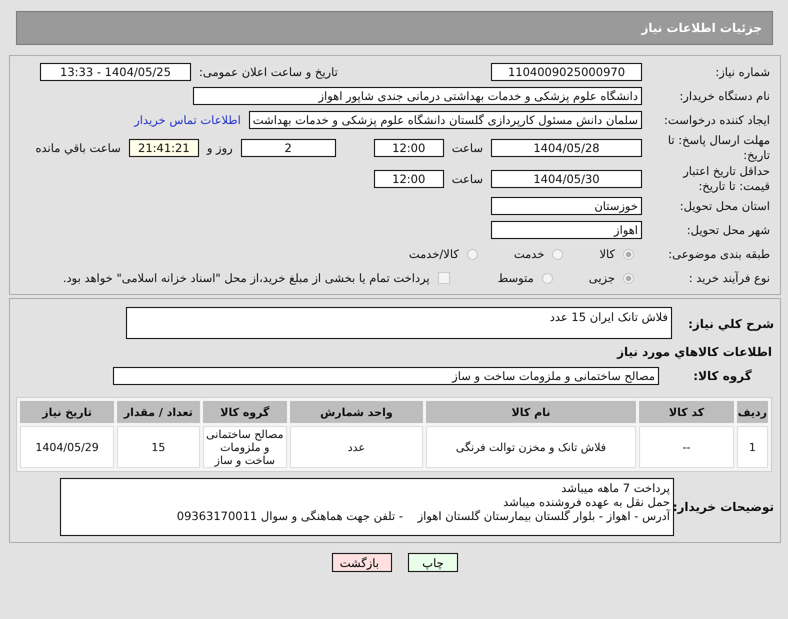 This screenshot has height=619, width=788. Describe the element at coordinates (566, 179) in the screenshot. I see `validity-date-field: 1404/05/30` at that location.